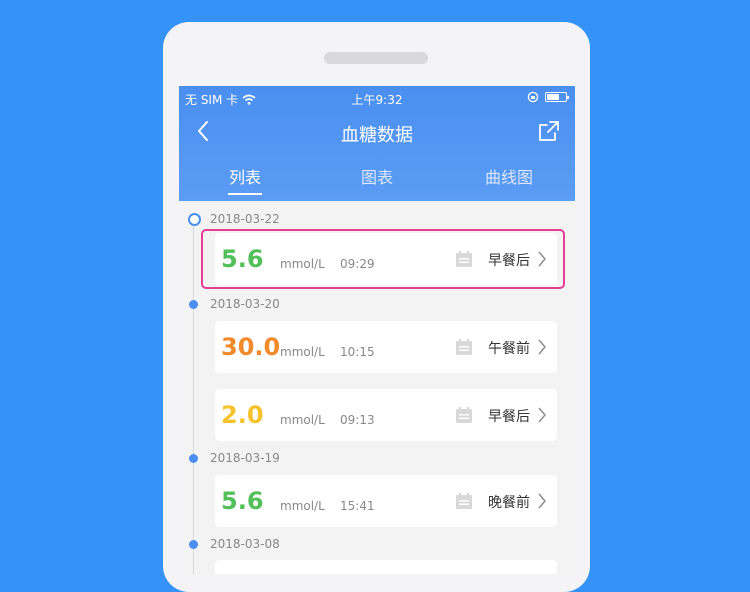 The image size is (750, 592). I want to click on battery-icon, so click(557, 97).